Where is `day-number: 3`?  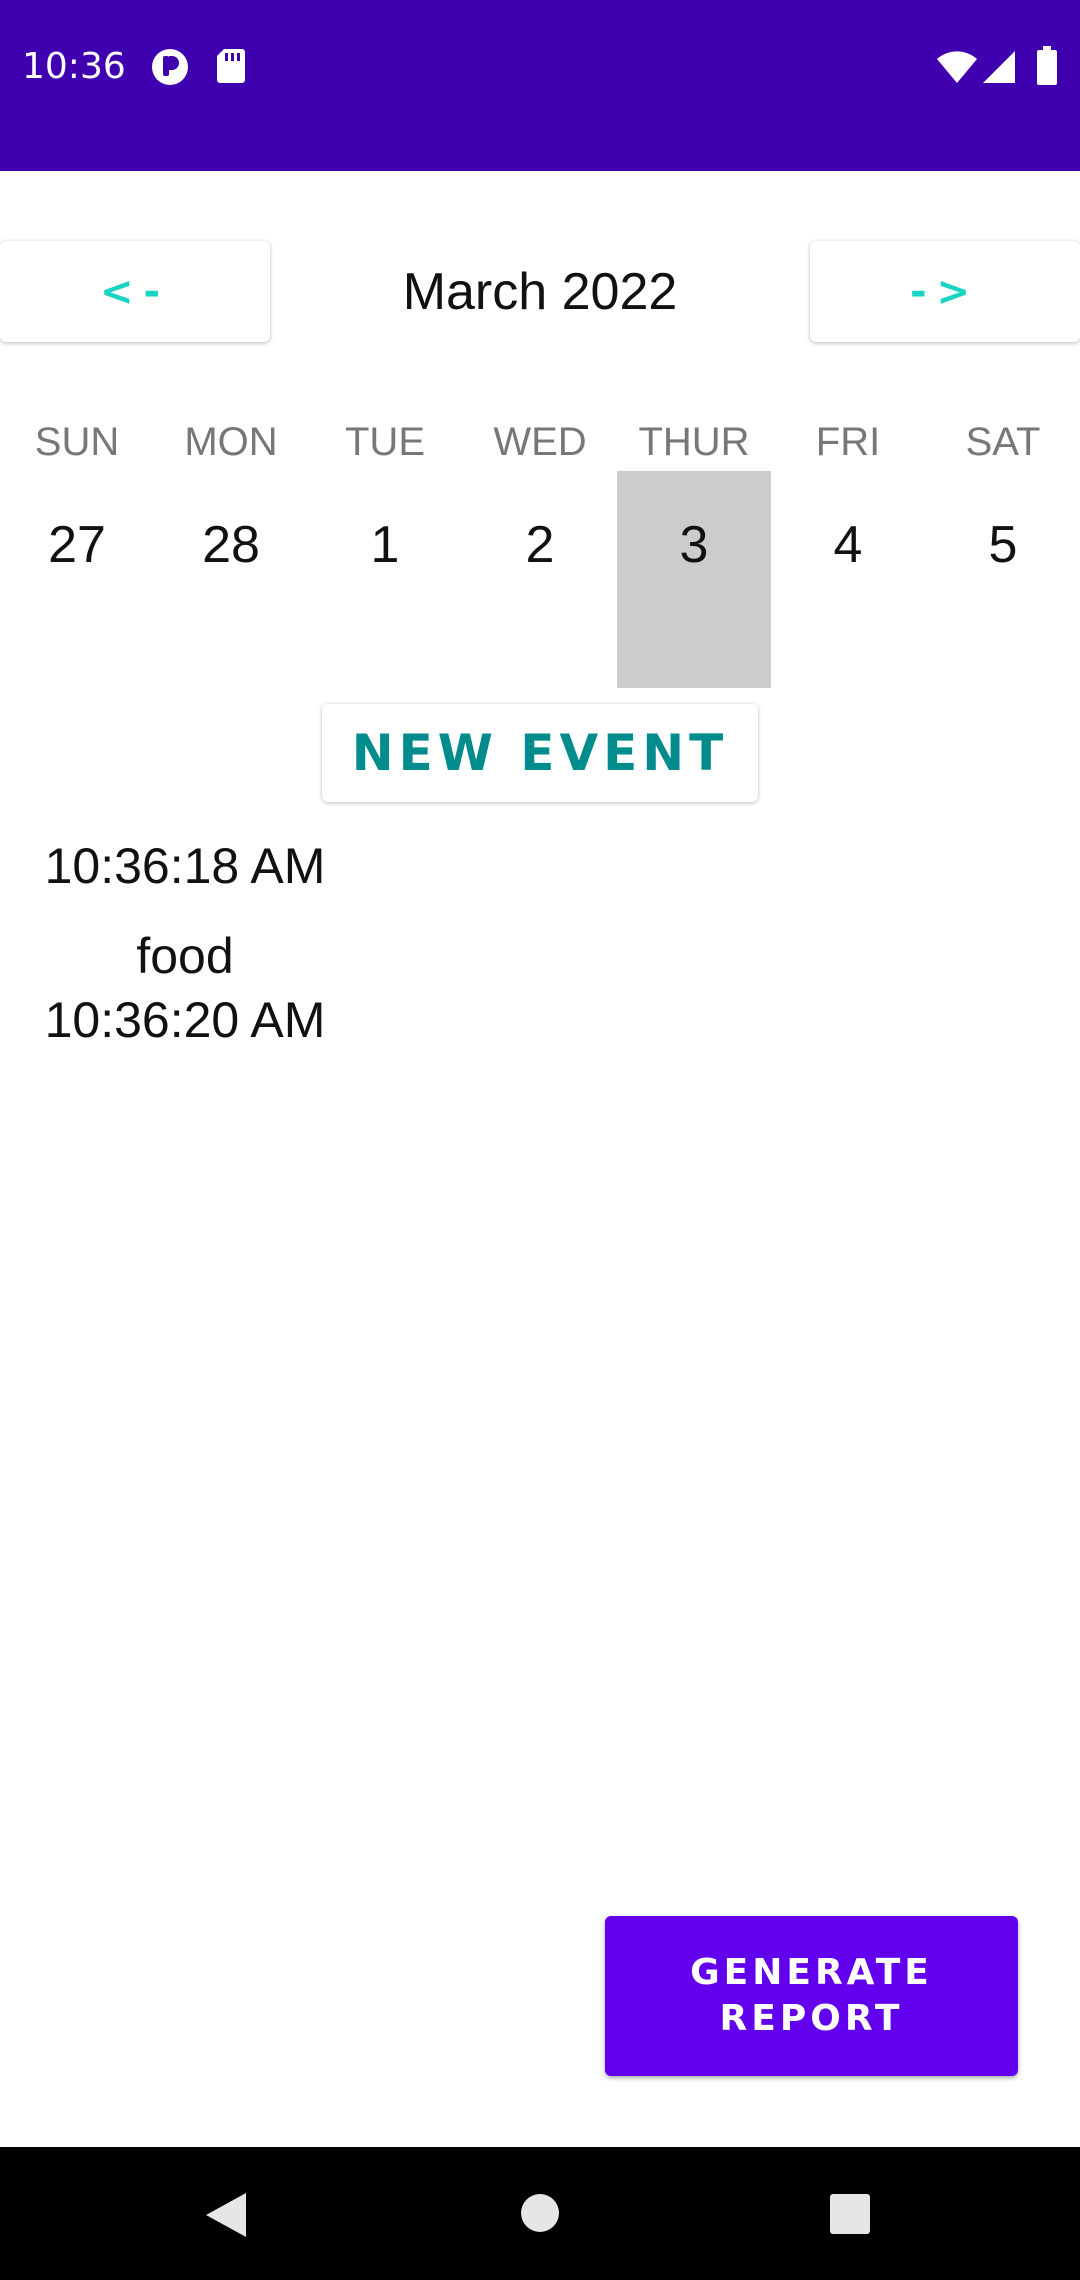 day-number: 3 is located at coordinates (694, 545).